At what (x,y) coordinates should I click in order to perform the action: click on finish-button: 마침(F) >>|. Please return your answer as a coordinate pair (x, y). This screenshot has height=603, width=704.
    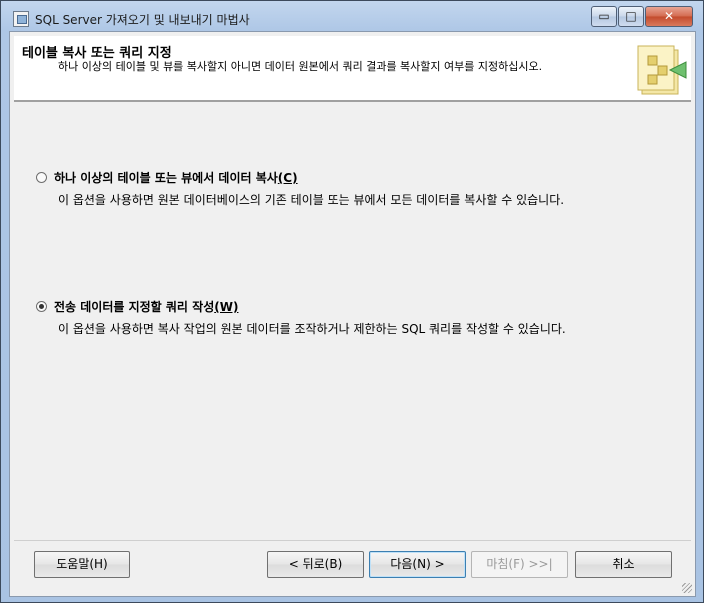
    Looking at the image, I should click on (519, 564).